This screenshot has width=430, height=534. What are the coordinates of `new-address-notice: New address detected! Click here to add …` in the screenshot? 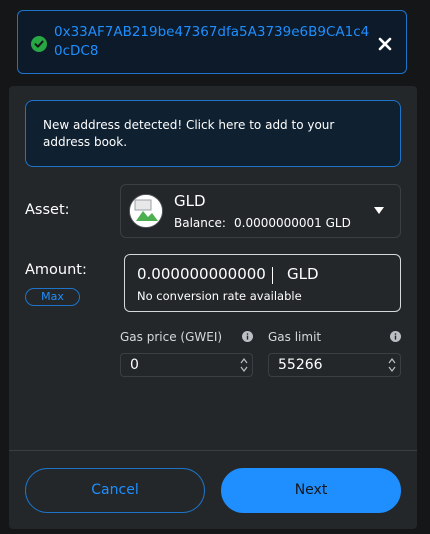 It's located at (213, 133).